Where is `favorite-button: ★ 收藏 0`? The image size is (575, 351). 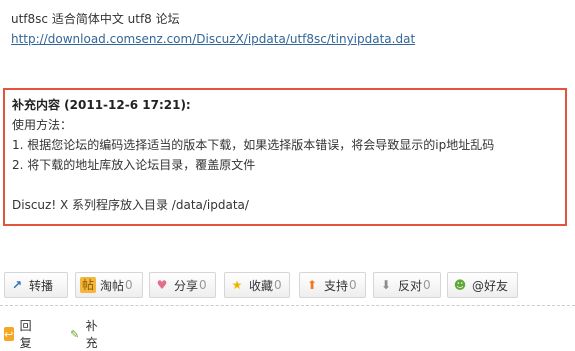 favorite-button: ★ 收藏 0 is located at coordinates (257, 285).